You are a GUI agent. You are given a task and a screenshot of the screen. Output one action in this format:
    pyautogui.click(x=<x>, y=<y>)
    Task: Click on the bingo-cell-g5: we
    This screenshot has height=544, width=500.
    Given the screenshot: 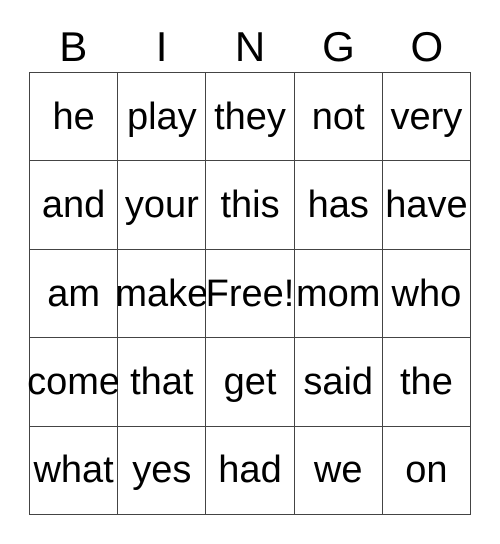 What is the action you would take?
    pyautogui.click(x=338, y=471)
    